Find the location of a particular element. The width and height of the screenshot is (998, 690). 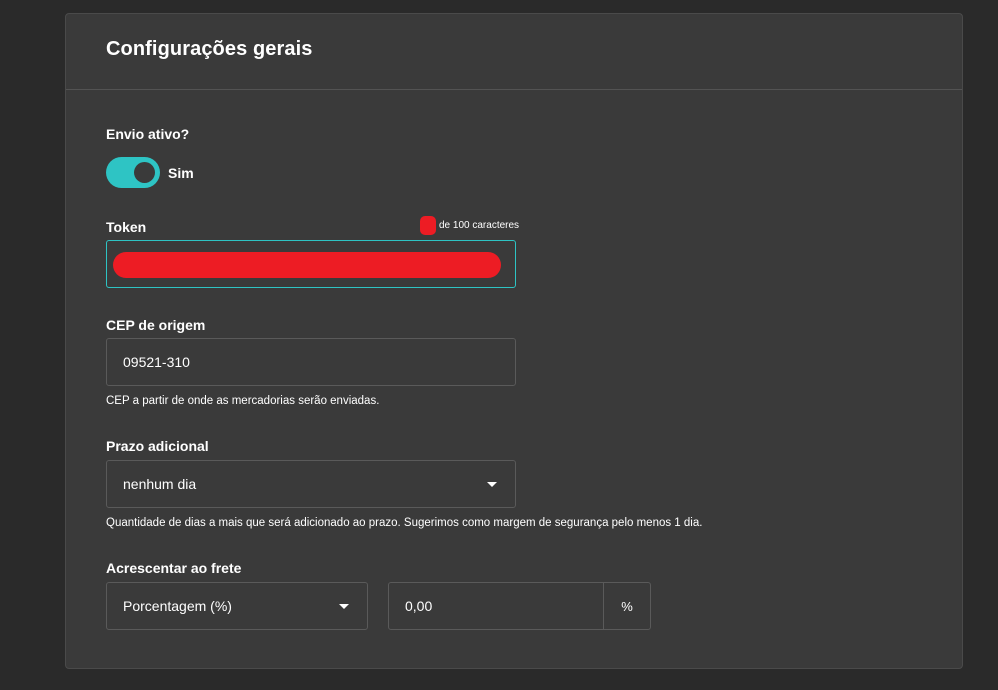

origin-cep-input: 09521-310 is located at coordinates (311, 362).